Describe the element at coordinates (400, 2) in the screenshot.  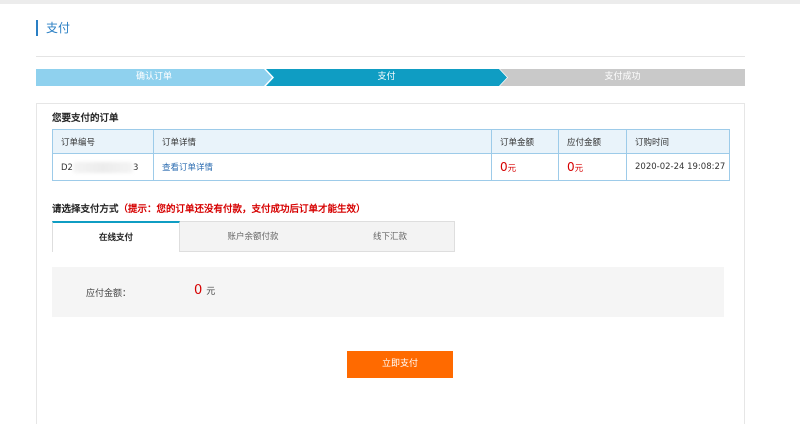
I see `top-divider` at that location.